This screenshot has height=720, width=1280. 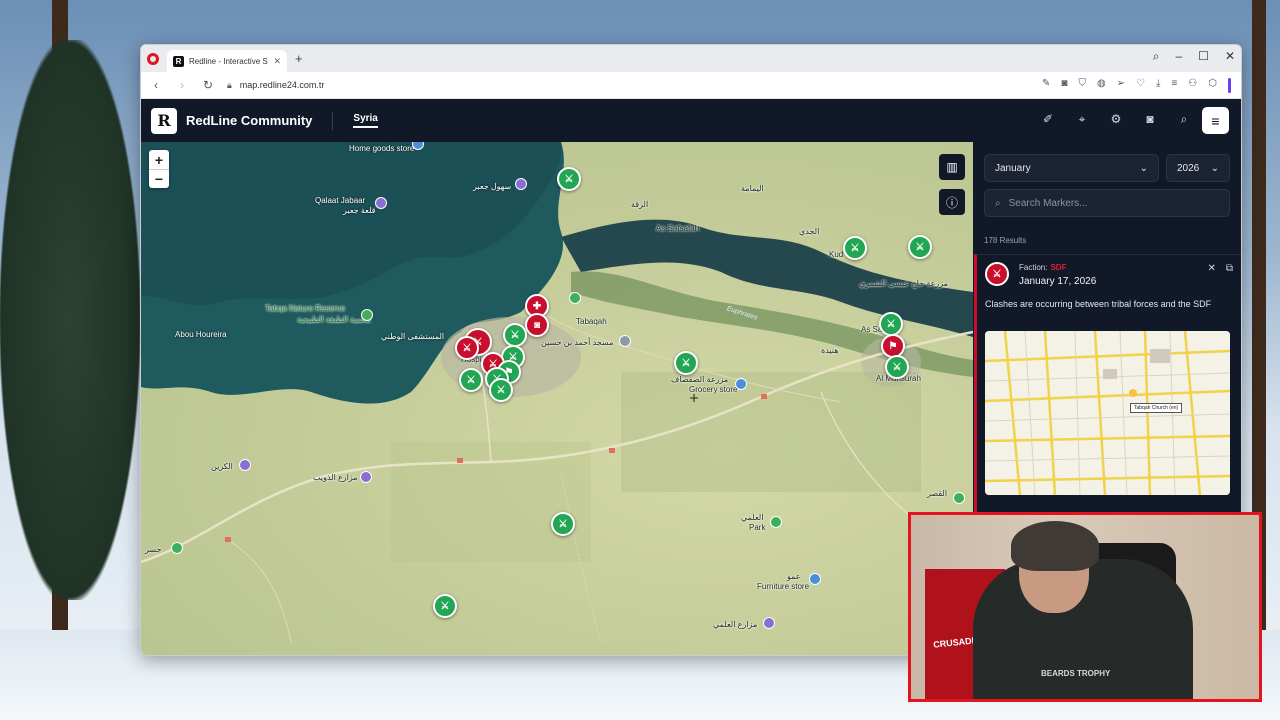 I want to click on map-label: Kud, so click(x=836, y=254).